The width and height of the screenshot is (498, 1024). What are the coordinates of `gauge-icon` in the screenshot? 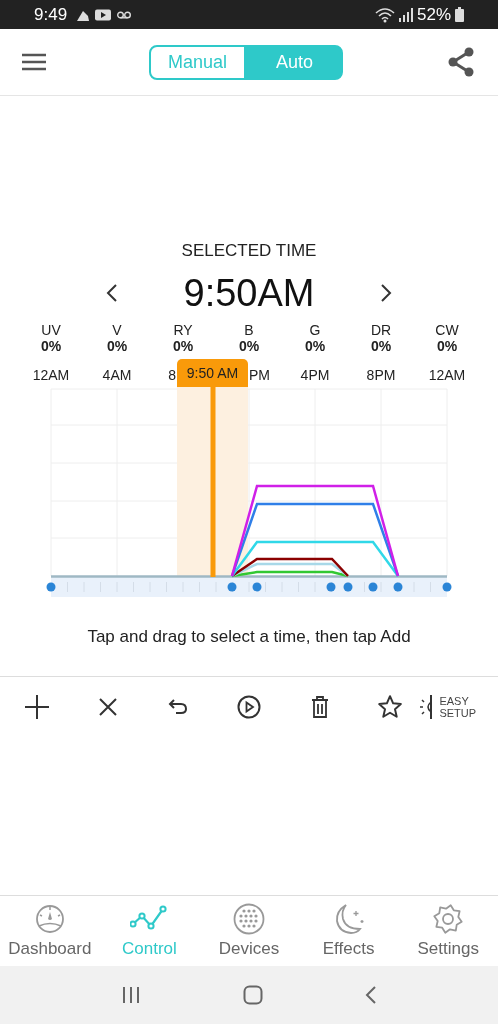 It's located at (49, 919).